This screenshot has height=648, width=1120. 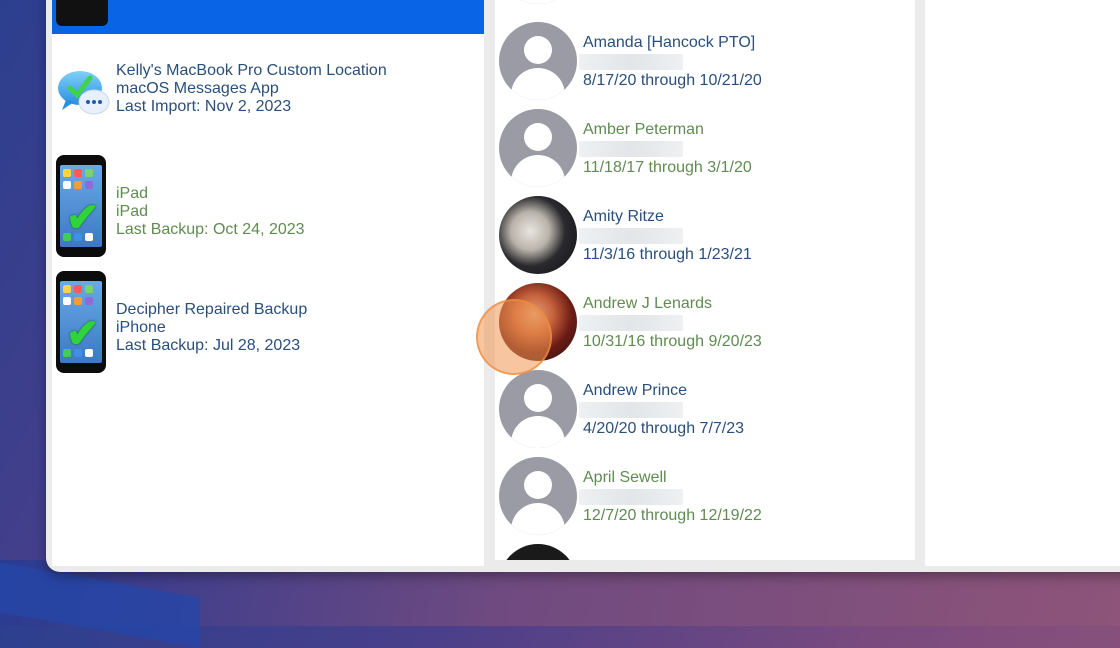 I want to click on contact-row: Amber Peterman 11/18/17 through 3/1/20, so click(x=705, y=152).